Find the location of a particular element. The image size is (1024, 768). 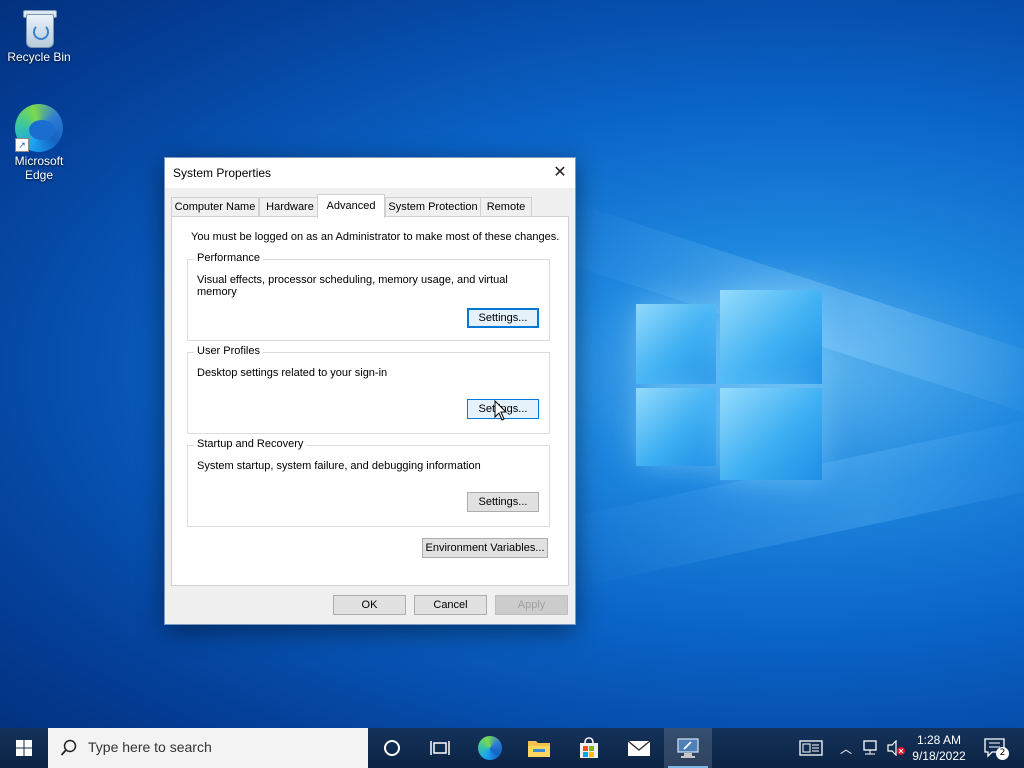

show-hidden-icons-button: ︿ is located at coordinates (846, 748).